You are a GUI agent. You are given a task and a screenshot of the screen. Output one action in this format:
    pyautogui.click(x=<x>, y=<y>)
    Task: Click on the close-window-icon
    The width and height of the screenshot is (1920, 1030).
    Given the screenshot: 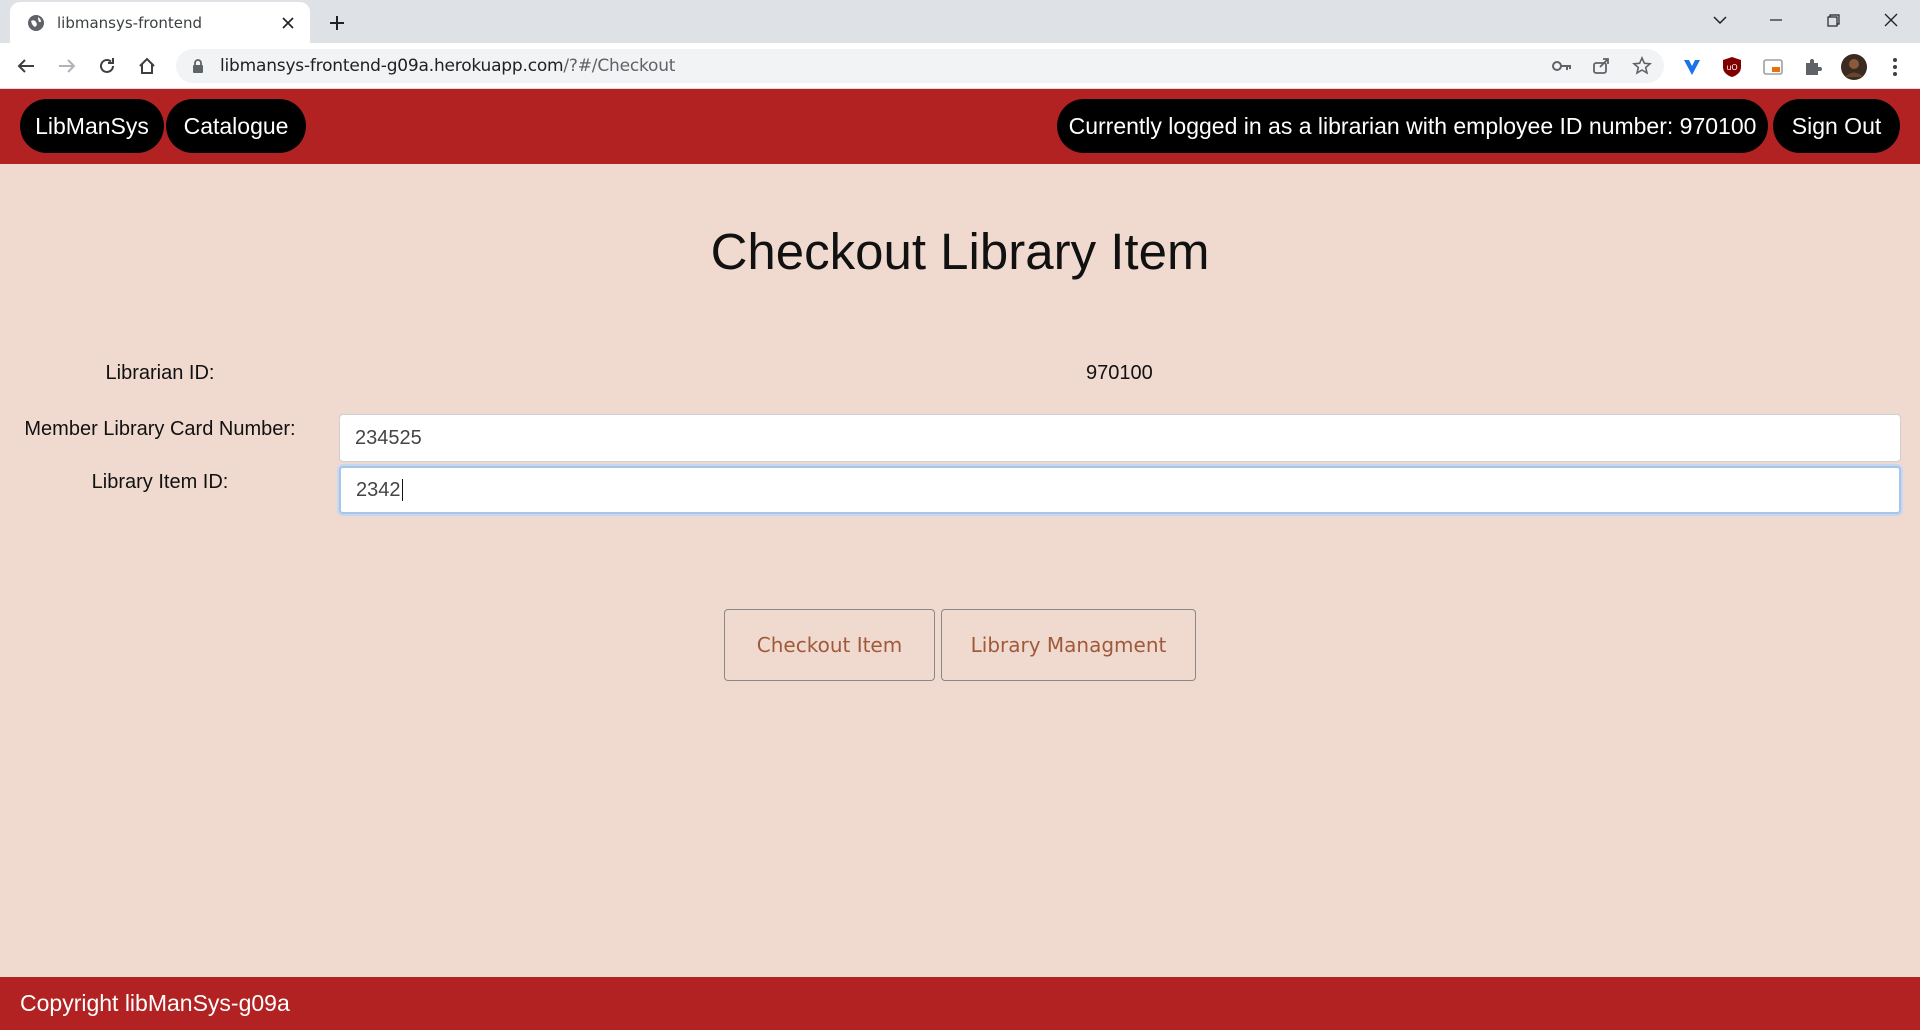 What is the action you would take?
    pyautogui.click(x=1891, y=20)
    